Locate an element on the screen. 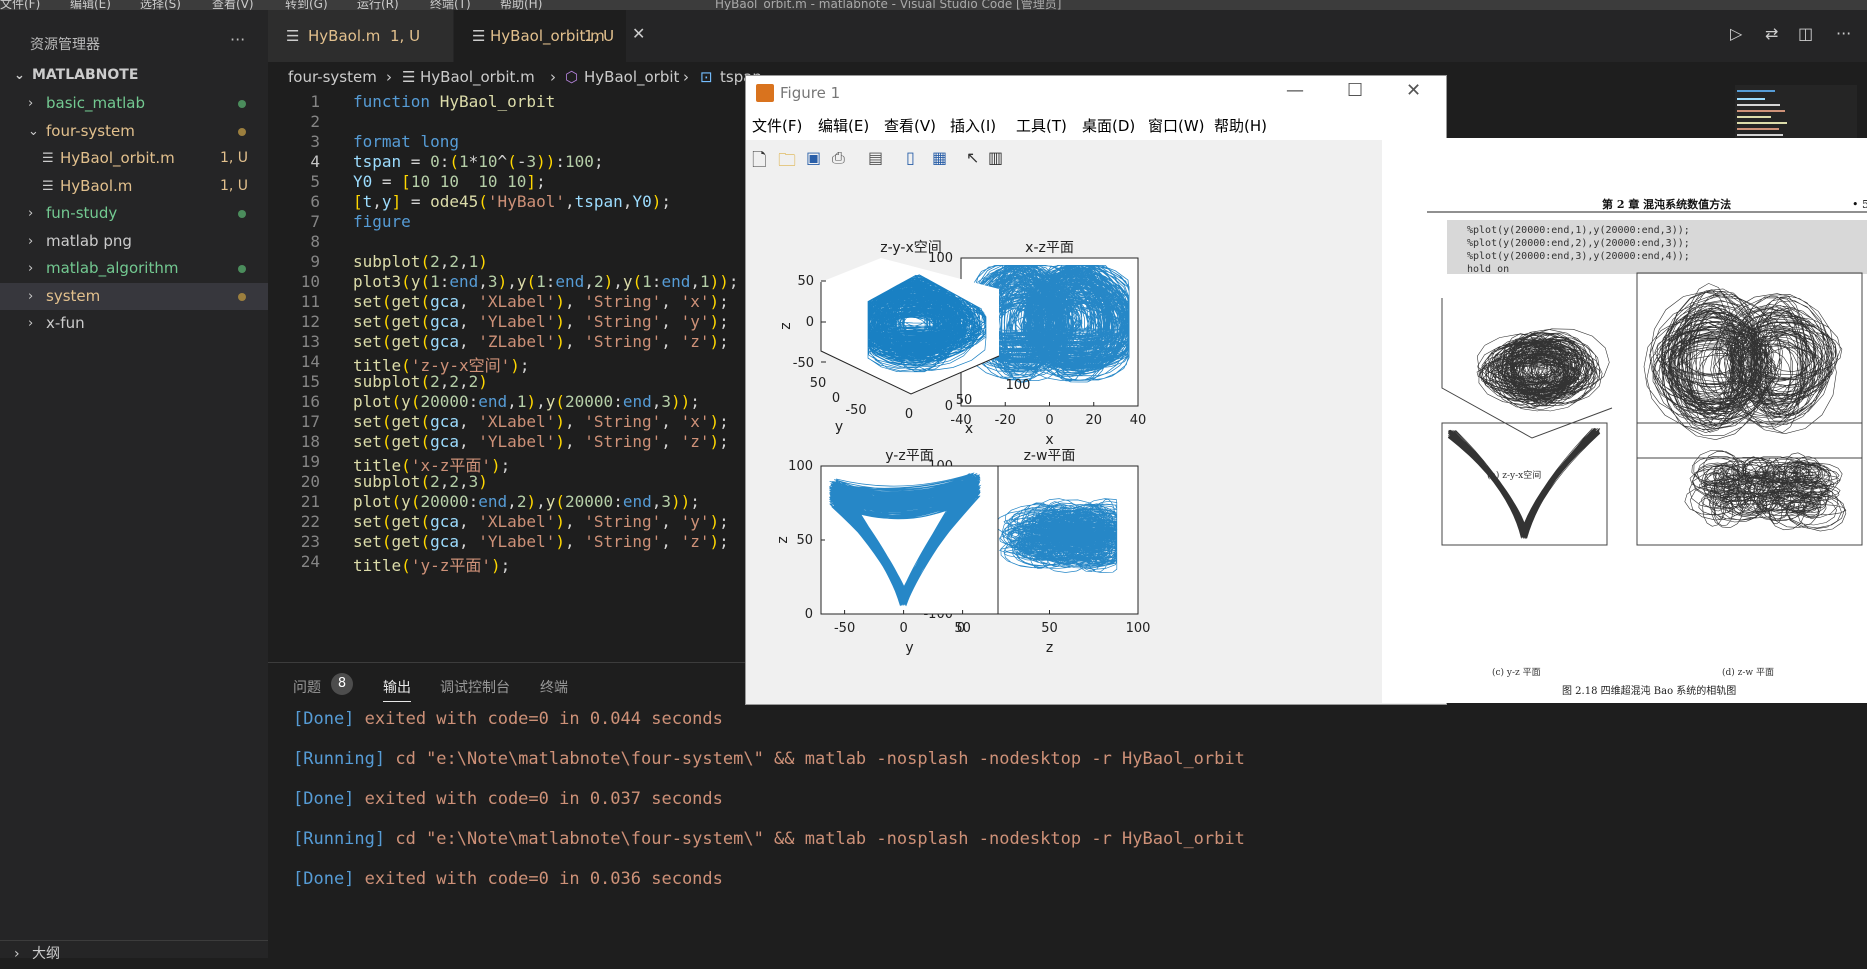  file-lines-icon: ☰ is located at coordinates (48, 186).